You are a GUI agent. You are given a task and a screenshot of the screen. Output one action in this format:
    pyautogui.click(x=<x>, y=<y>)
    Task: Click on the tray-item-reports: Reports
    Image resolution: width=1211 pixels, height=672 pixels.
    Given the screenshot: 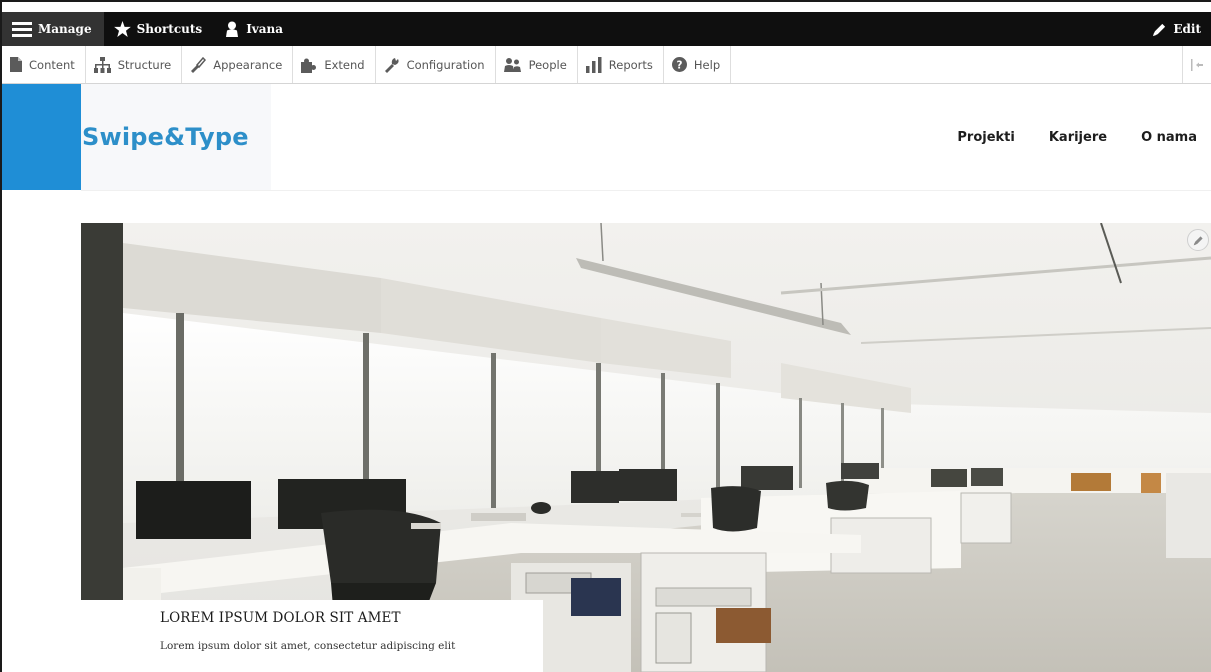 What is the action you would take?
    pyautogui.click(x=621, y=64)
    